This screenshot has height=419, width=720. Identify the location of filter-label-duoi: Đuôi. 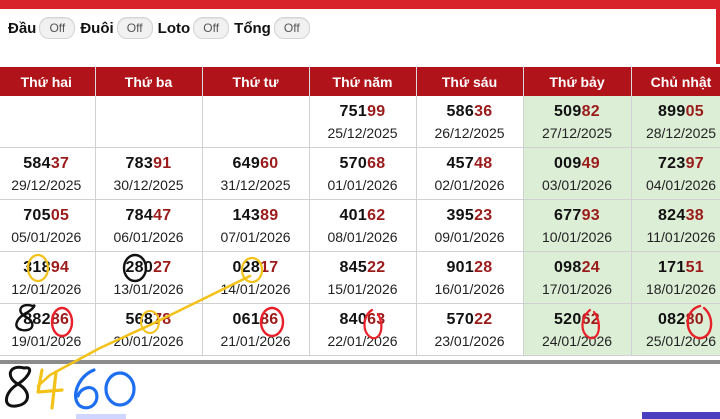
(97, 28).